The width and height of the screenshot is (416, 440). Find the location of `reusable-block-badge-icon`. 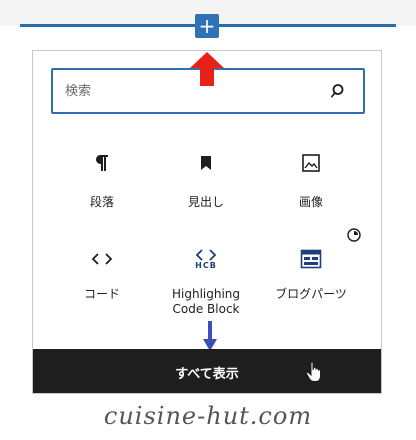

reusable-block-badge-icon is located at coordinates (354, 235).